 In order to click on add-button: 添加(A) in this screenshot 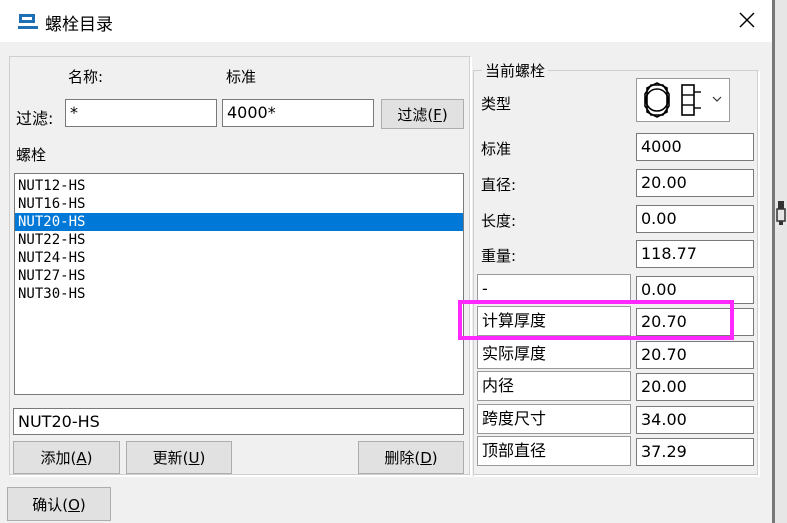, I will do `click(66, 457)`.